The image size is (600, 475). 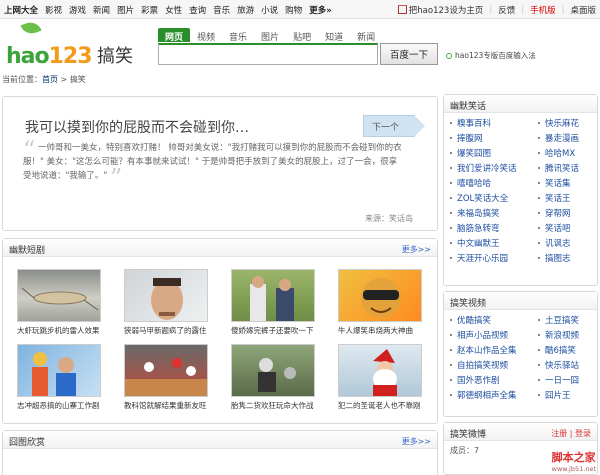 I want to click on list-item: 中文幽默王, so click(x=491, y=243).